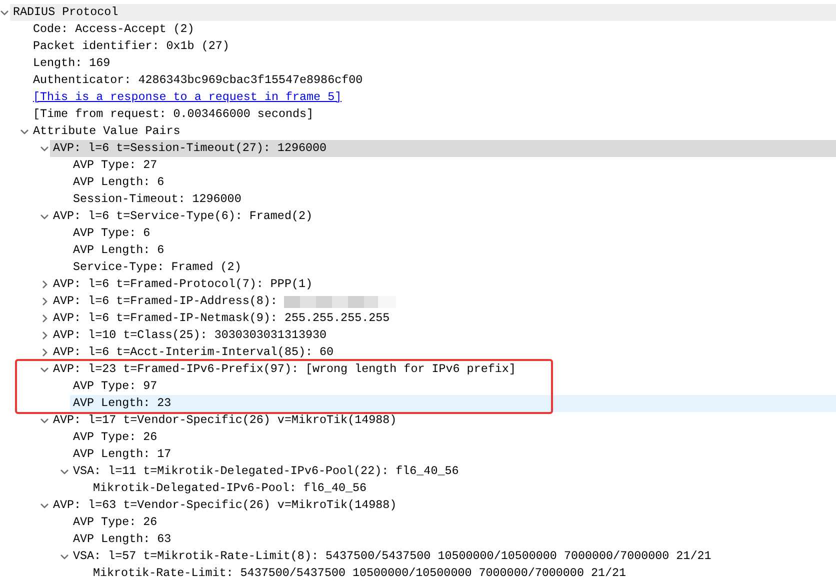 The width and height of the screenshot is (836, 588). Describe the element at coordinates (115, 165) in the screenshot. I see `row-text: AVP Type: 27` at that location.